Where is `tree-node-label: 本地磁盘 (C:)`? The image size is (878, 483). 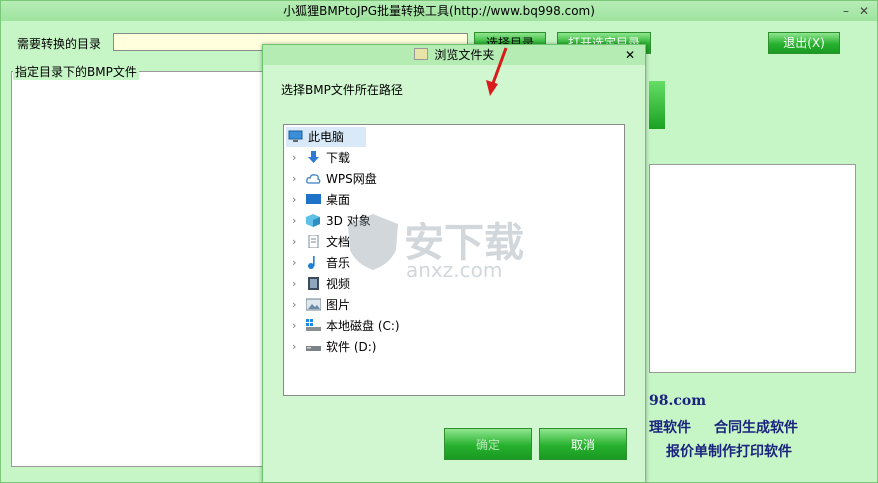 tree-node-label: 本地磁盘 (C:) is located at coordinates (363, 326).